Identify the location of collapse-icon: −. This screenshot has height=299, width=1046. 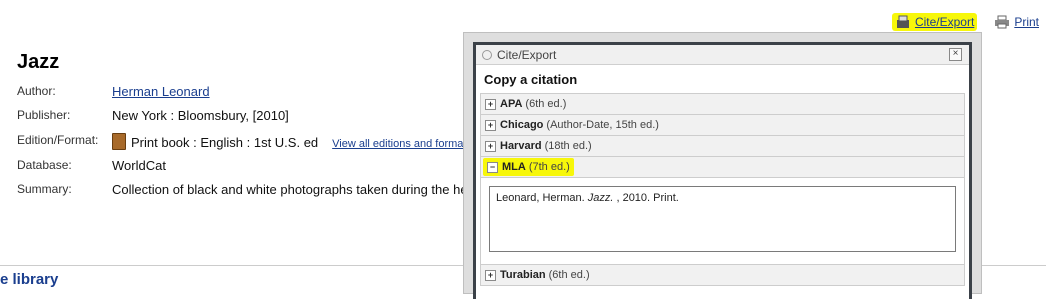
(492, 167).